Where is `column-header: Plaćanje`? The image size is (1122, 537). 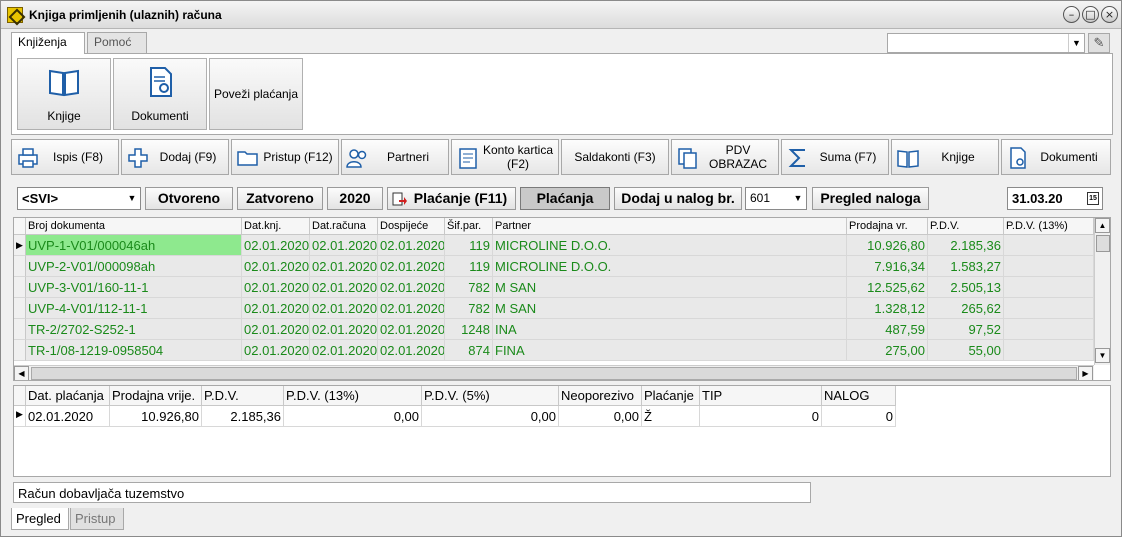
column-header: Plaćanje is located at coordinates (671, 396).